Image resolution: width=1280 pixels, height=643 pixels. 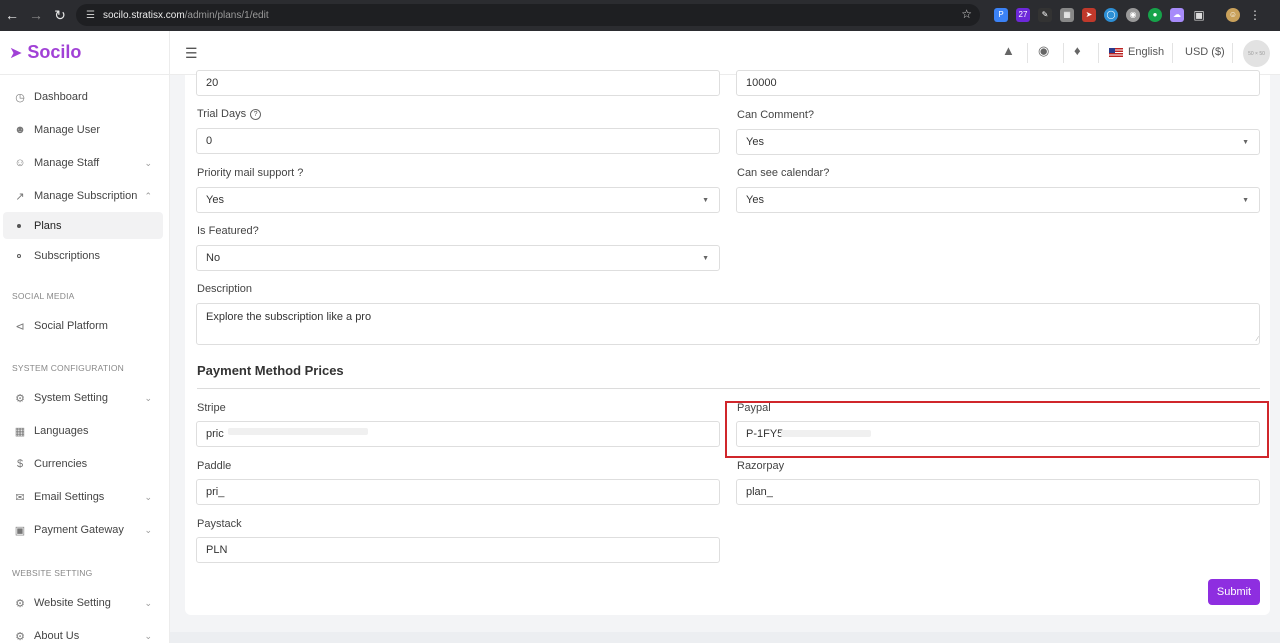 What do you see at coordinates (759, 492) in the screenshot?
I see `razorpay-value: plan_` at bounding box center [759, 492].